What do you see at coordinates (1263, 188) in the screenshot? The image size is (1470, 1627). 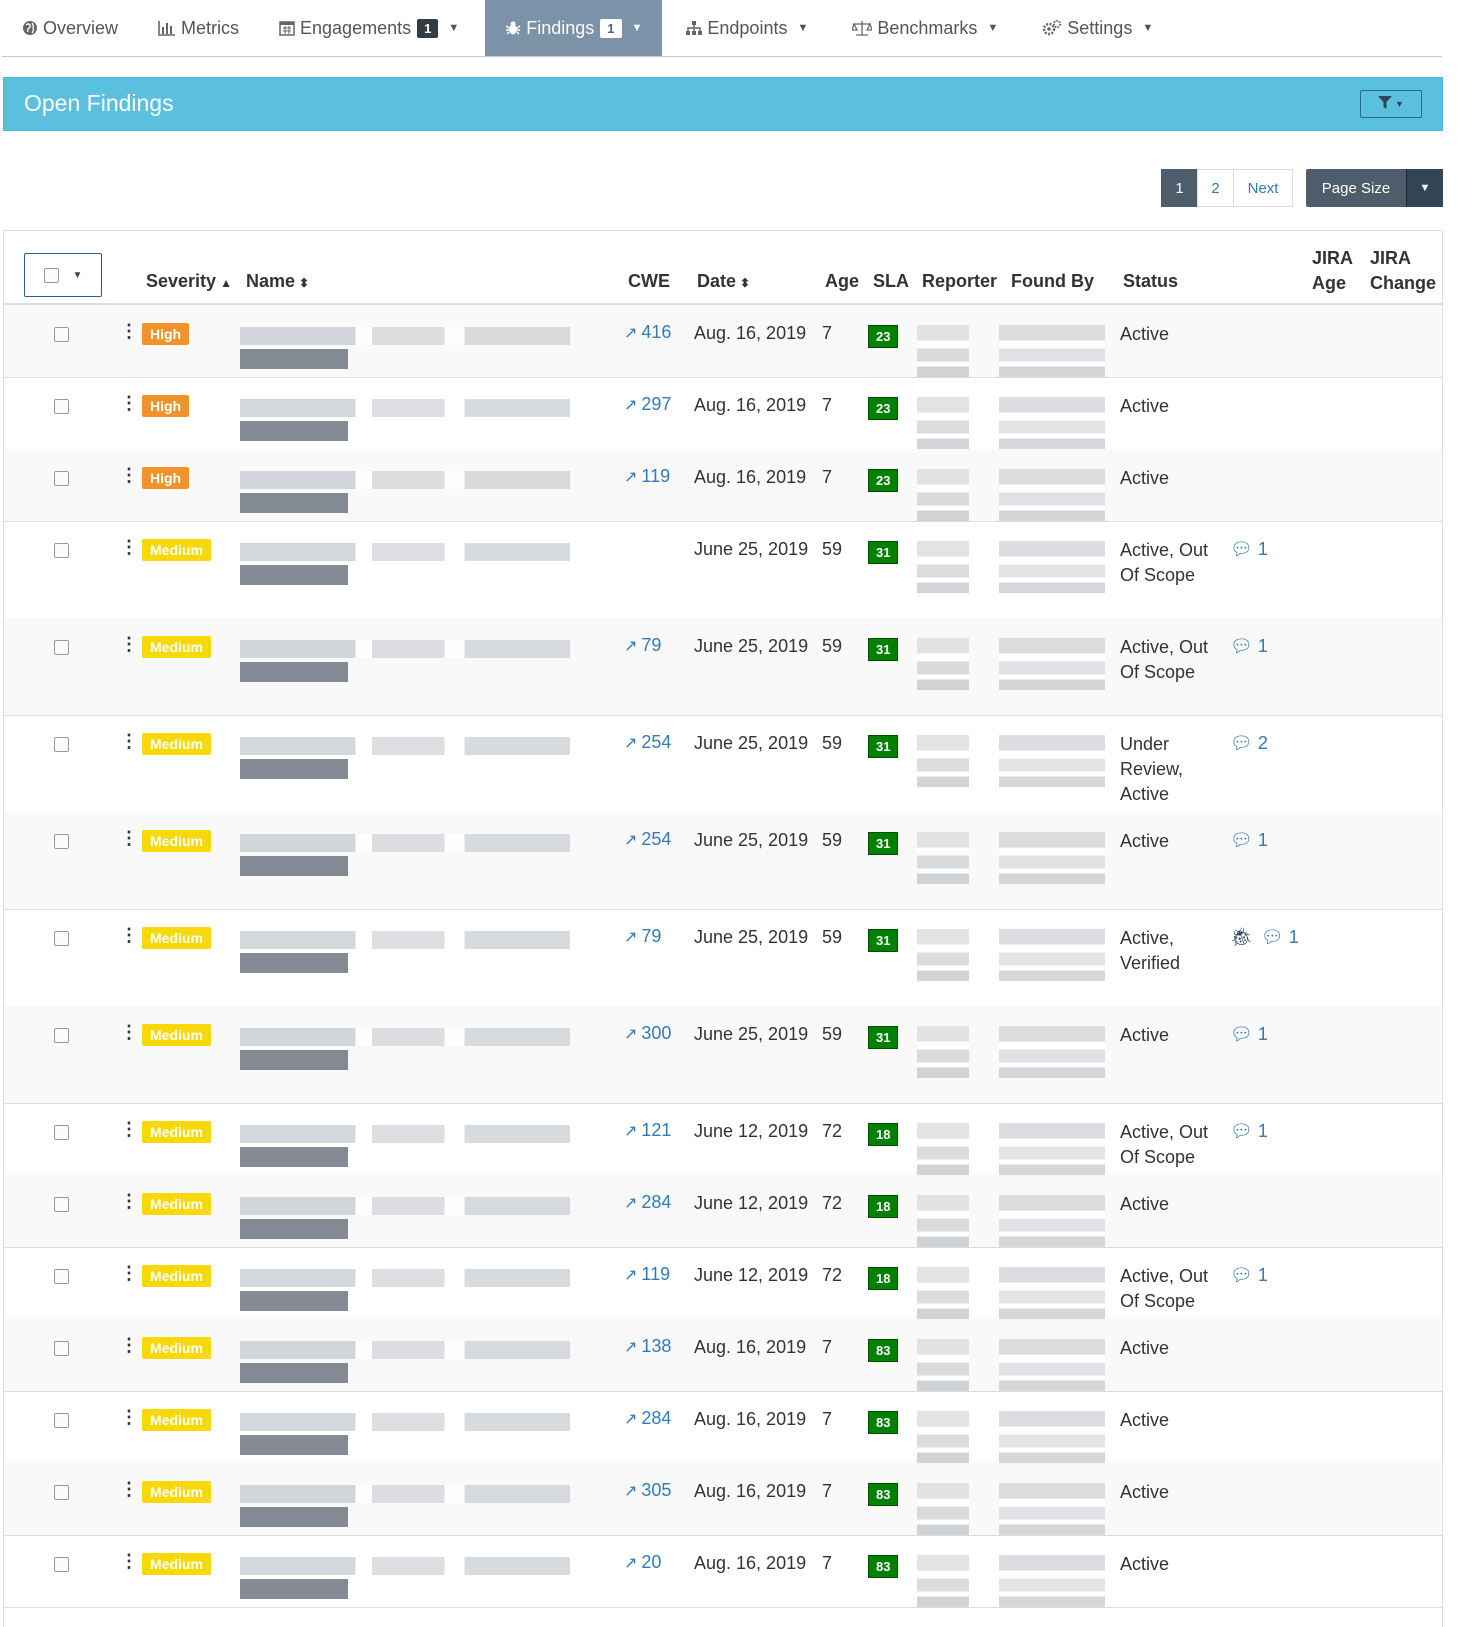 I see `next-page-button: Next` at bounding box center [1263, 188].